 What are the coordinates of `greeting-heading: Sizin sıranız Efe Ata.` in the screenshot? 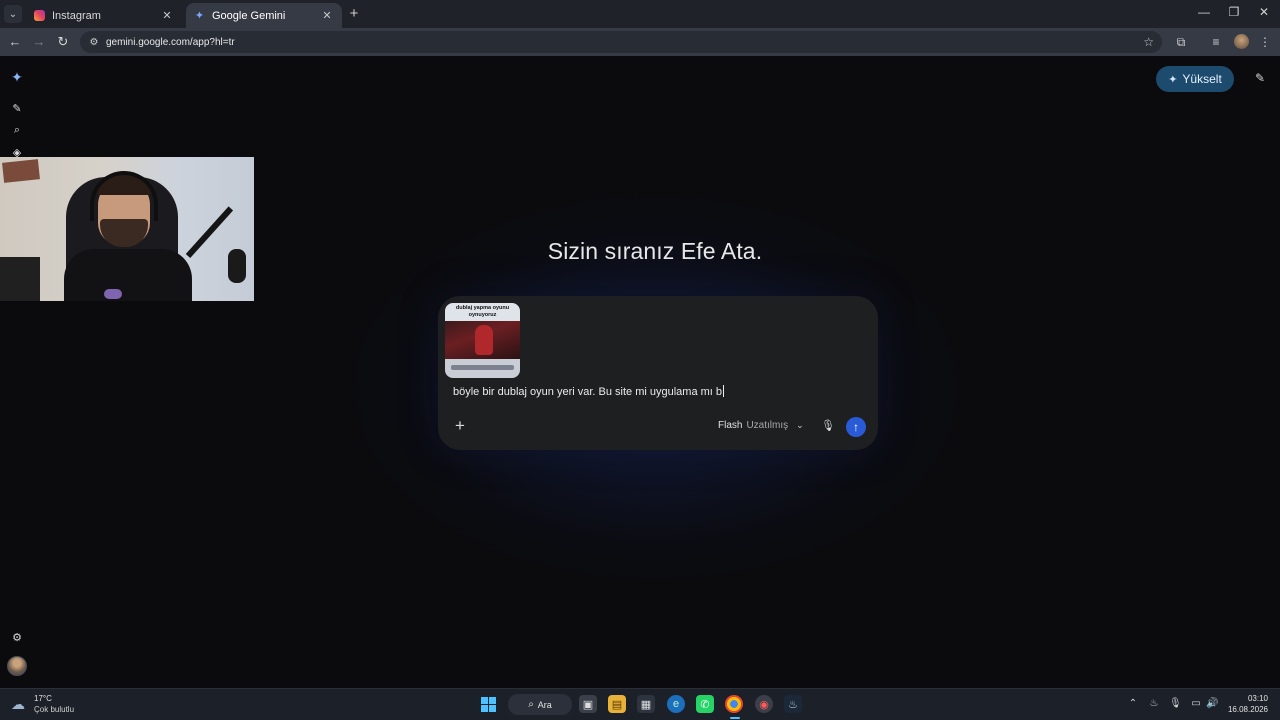 It's located at (655, 251).